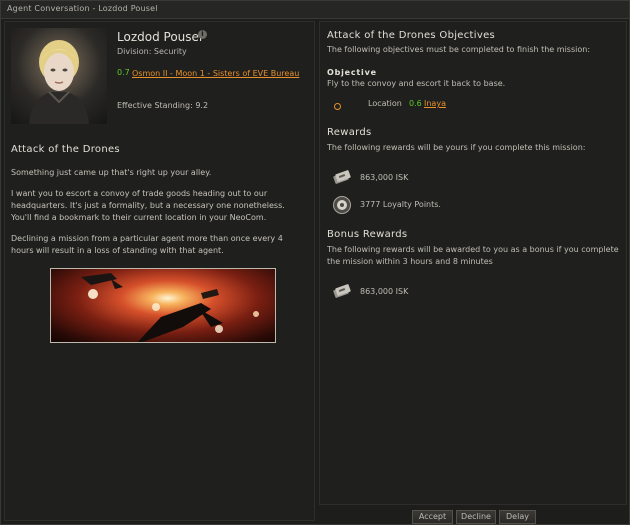 This screenshot has width=630, height=525. What do you see at coordinates (435, 103) in the screenshot?
I see `objective-location-link: Inaya` at bounding box center [435, 103].